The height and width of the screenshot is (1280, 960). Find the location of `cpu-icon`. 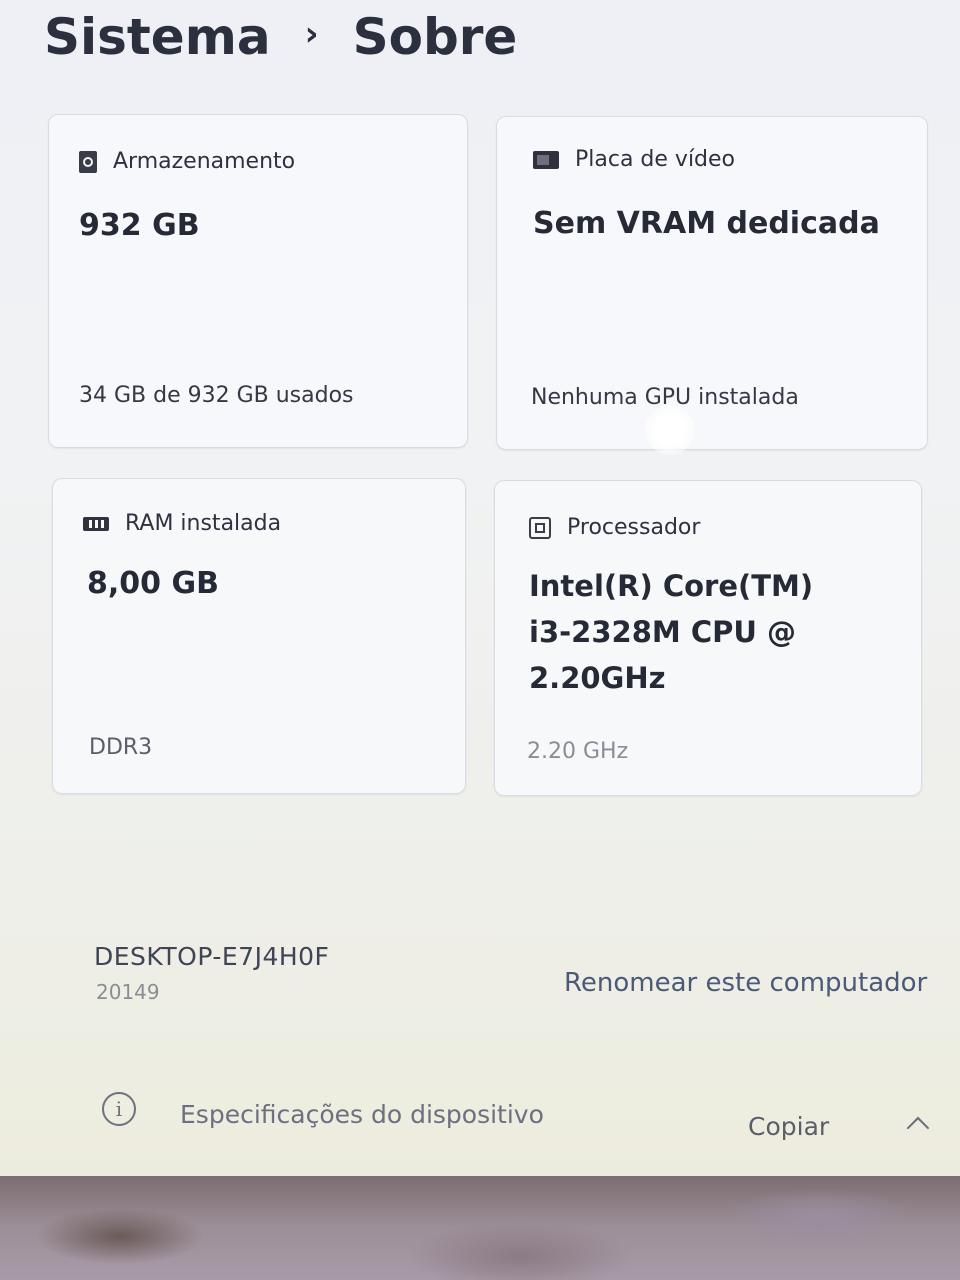

cpu-icon is located at coordinates (540, 527).